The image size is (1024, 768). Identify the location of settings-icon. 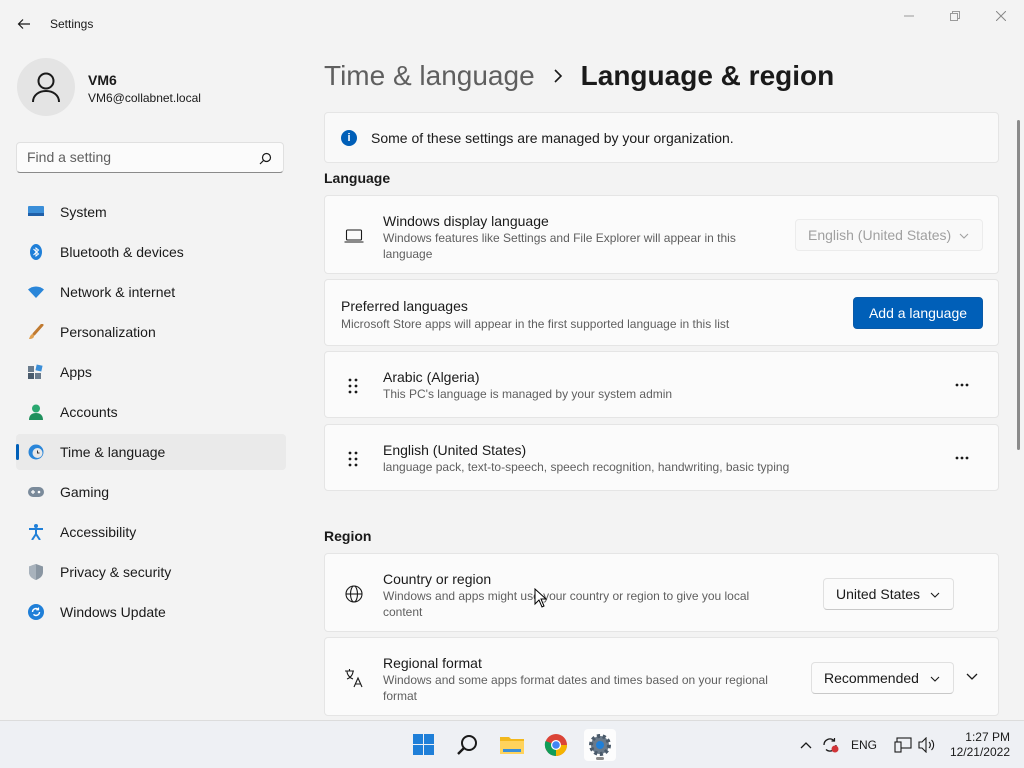
(600, 745).